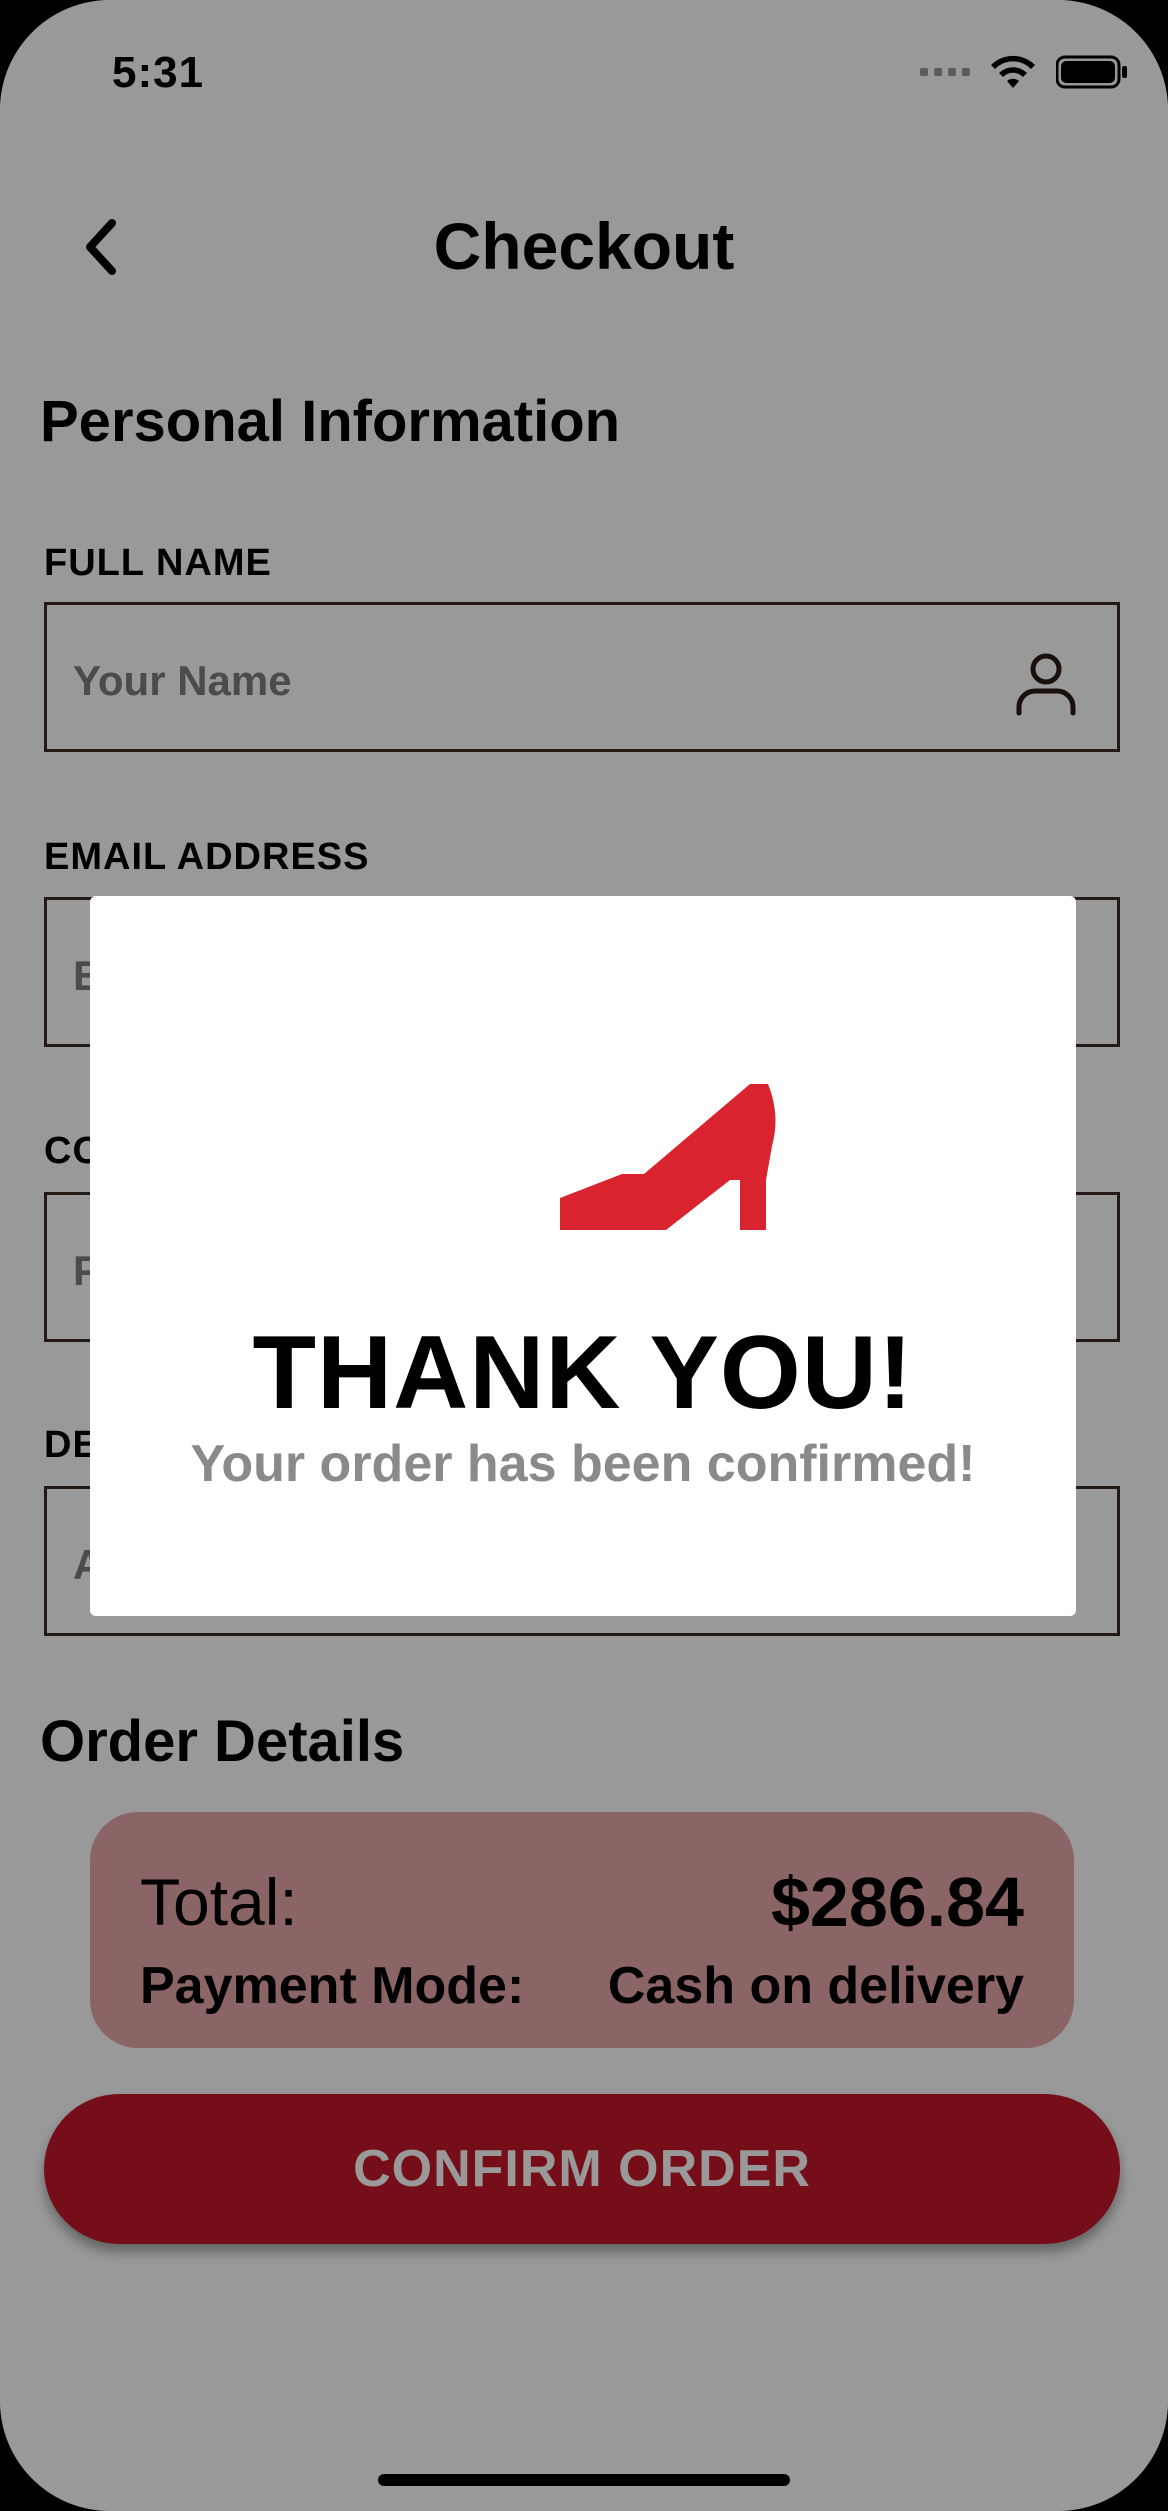  Describe the element at coordinates (668, 1157) in the screenshot. I see `shoe-icon` at that location.